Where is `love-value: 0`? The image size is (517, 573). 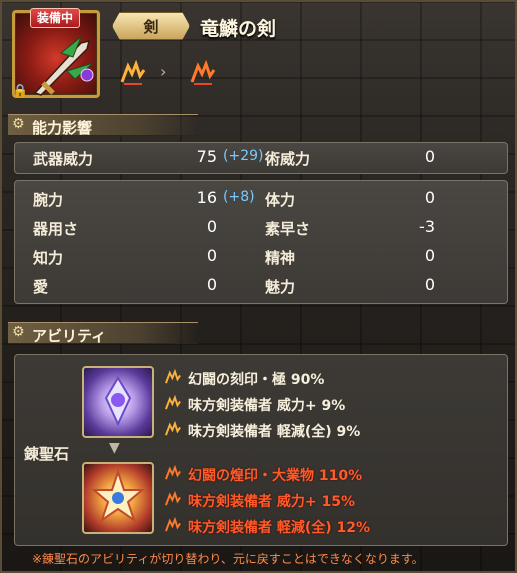 love-value: 0 is located at coordinates (211, 284).